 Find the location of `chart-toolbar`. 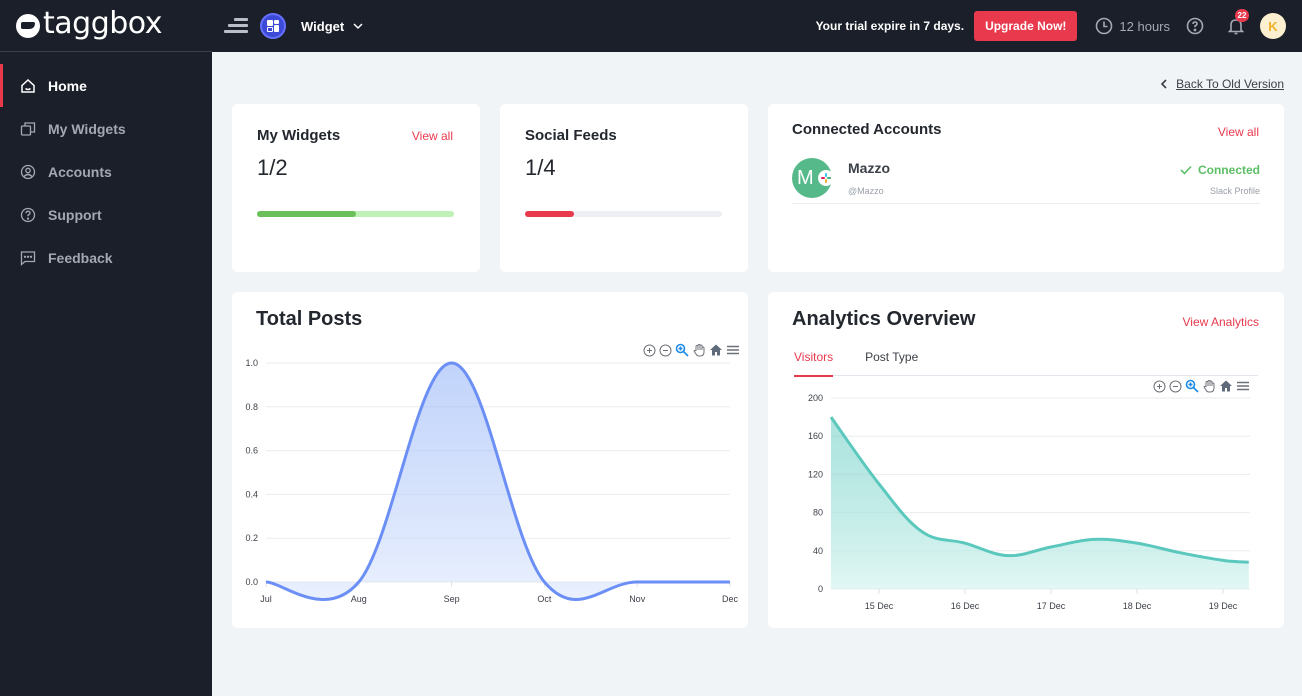

chart-toolbar is located at coordinates (1201, 386).